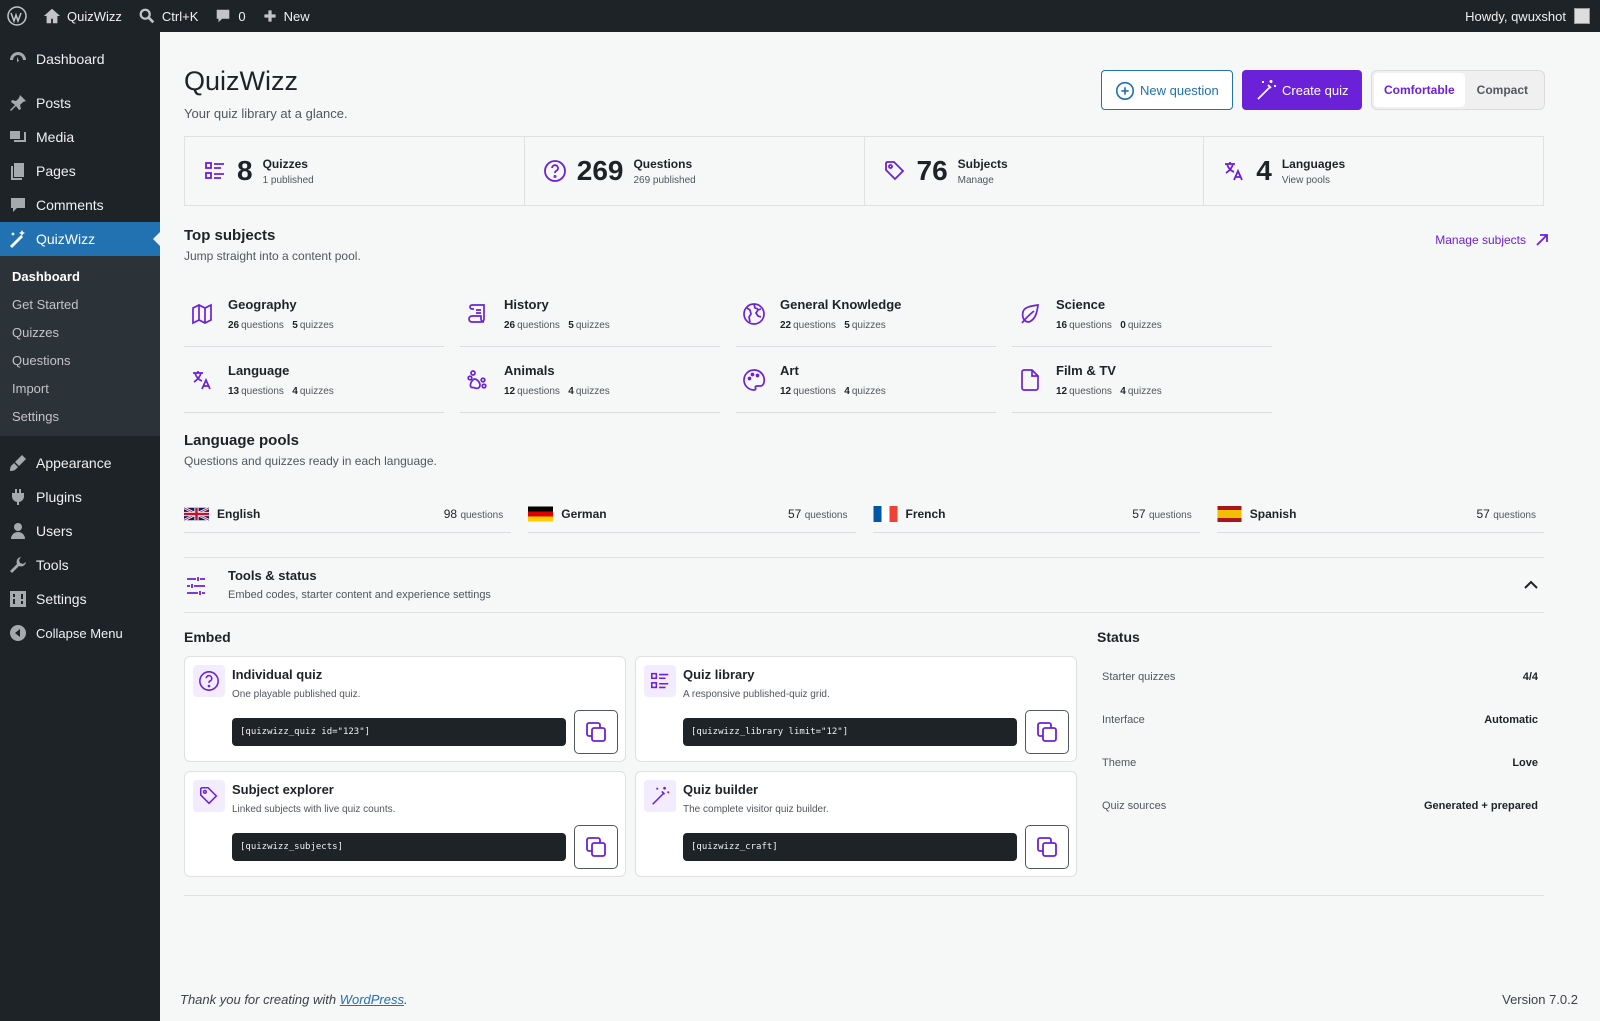 The width and height of the screenshot is (1600, 1021). I want to click on tag-icon, so click(894, 171).